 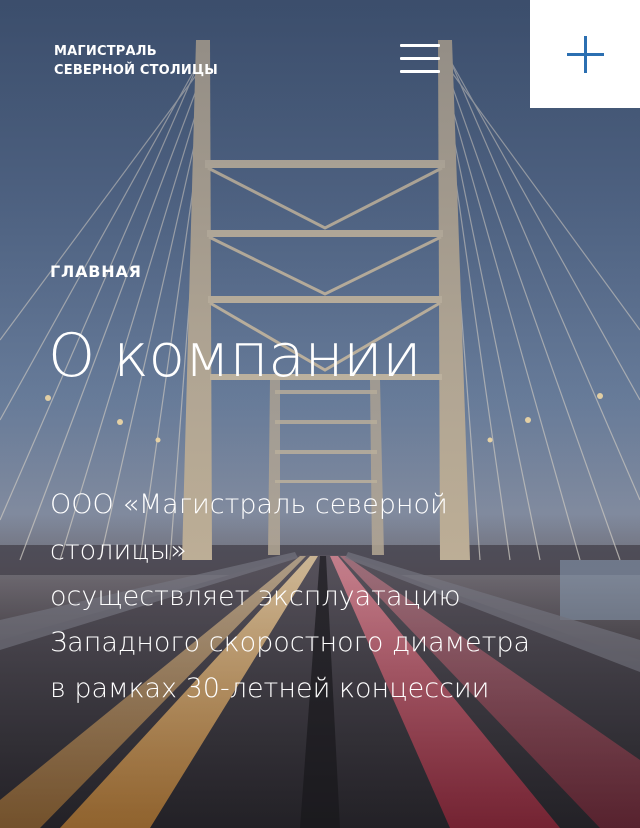 What do you see at coordinates (105, 51) in the screenshot?
I see `logo-line-1: МАГИСТРАЛЬ` at bounding box center [105, 51].